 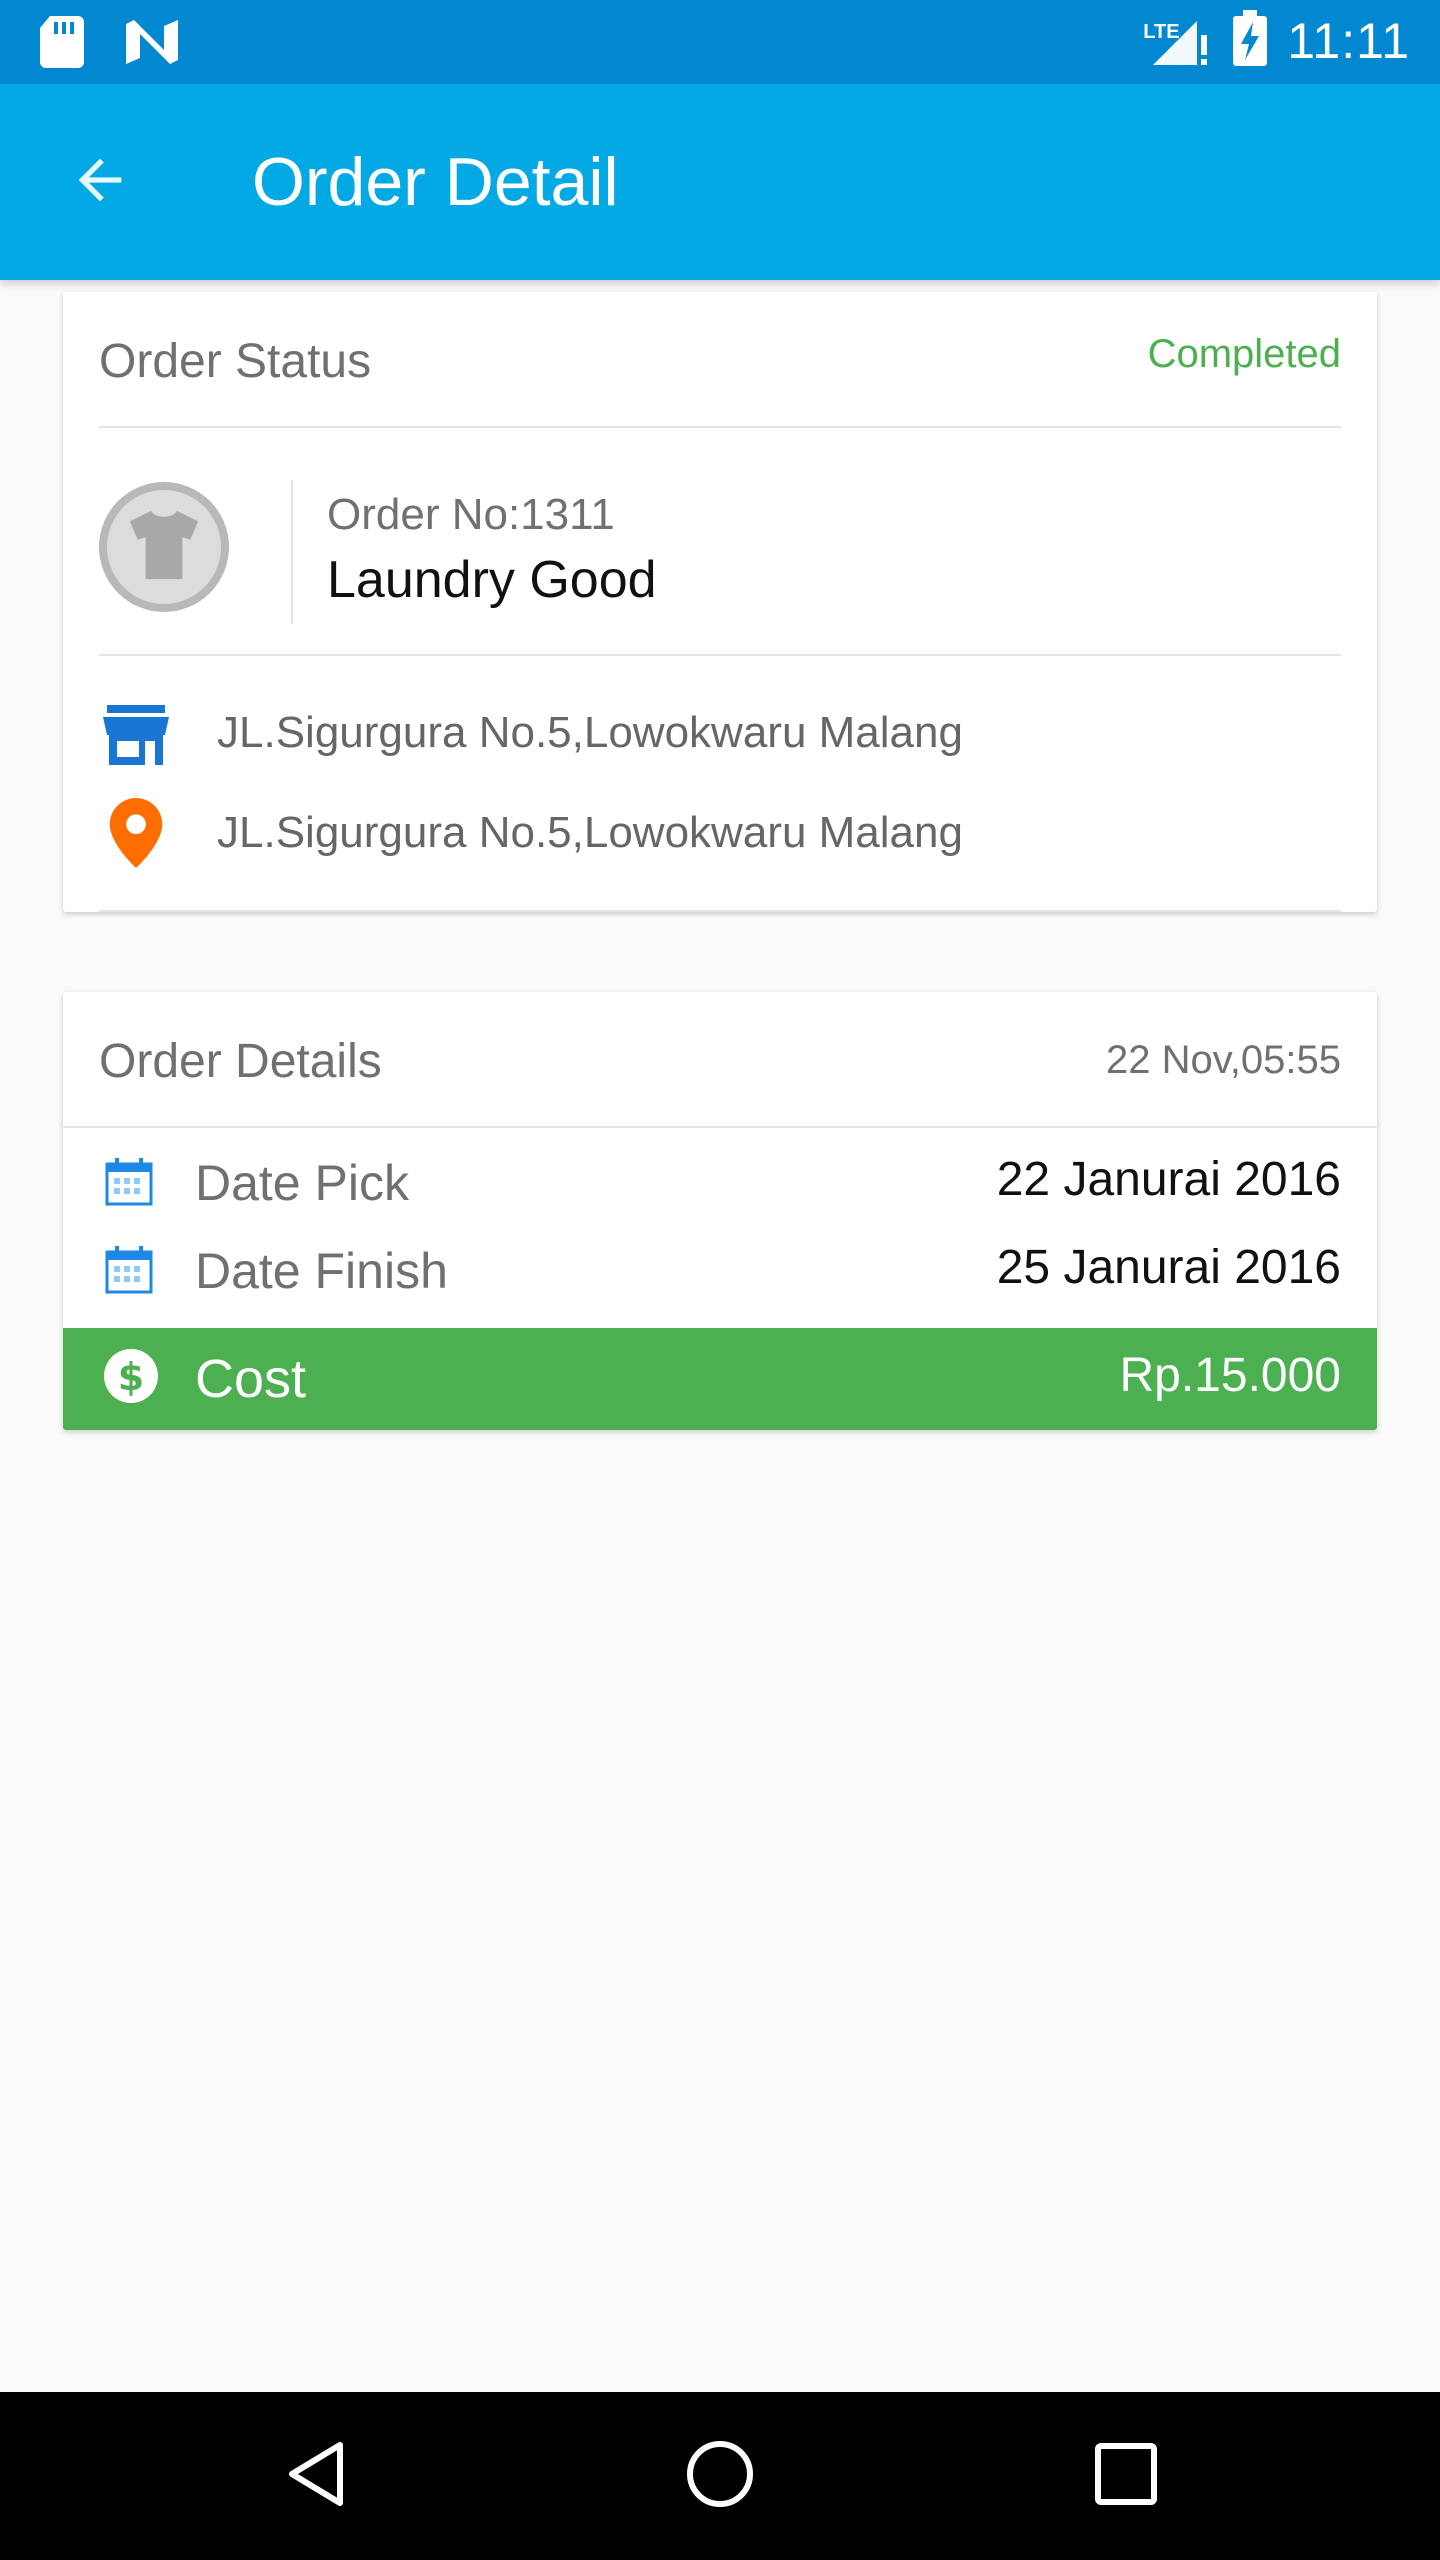 I want to click on delivery-address: JL.Sigurgura No.5,Lowokwaru Malang, so click(x=590, y=832).